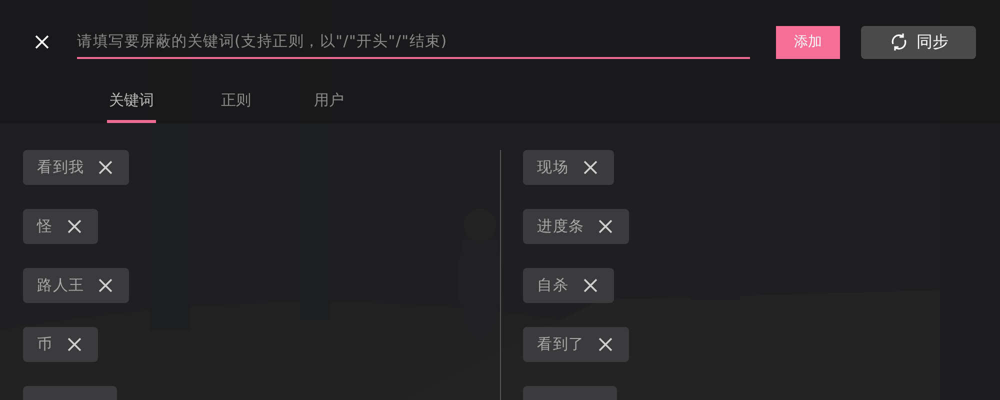 This screenshot has width=1000, height=400. I want to click on add-button: 添加, so click(808, 42).